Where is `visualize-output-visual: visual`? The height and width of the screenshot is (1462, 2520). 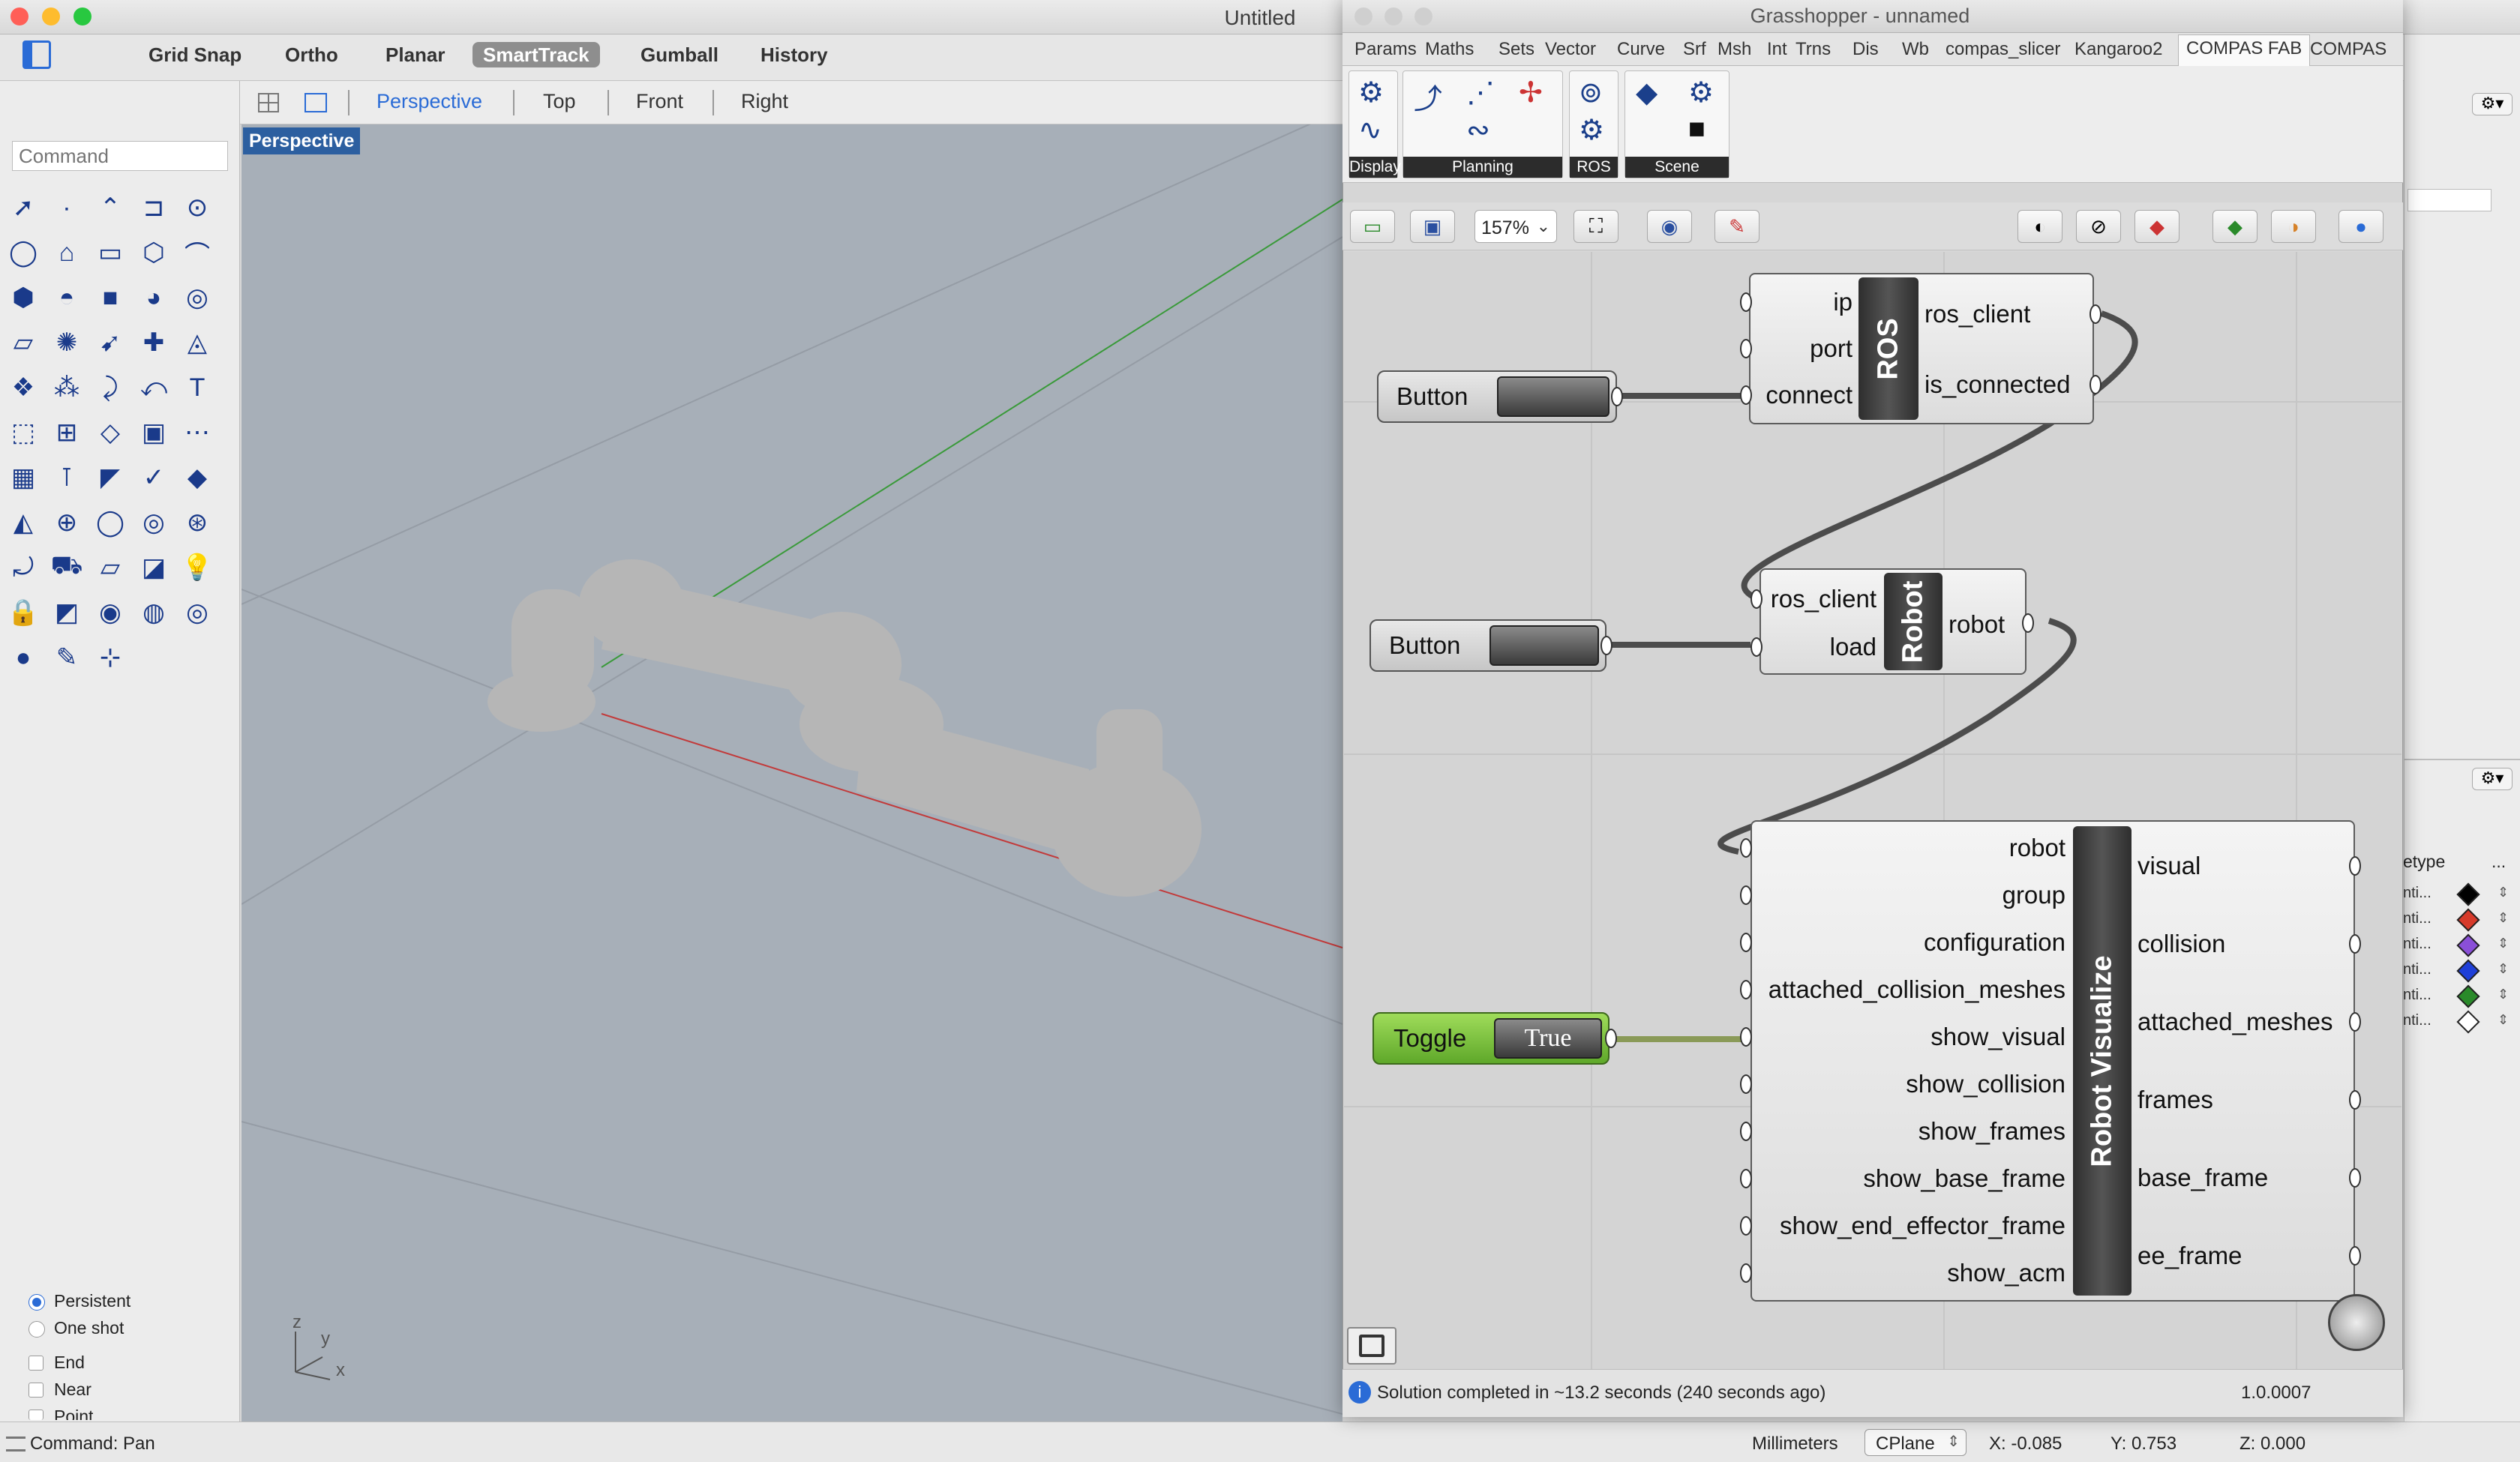
visualize-output-visual: visual is located at coordinates (2169, 866).